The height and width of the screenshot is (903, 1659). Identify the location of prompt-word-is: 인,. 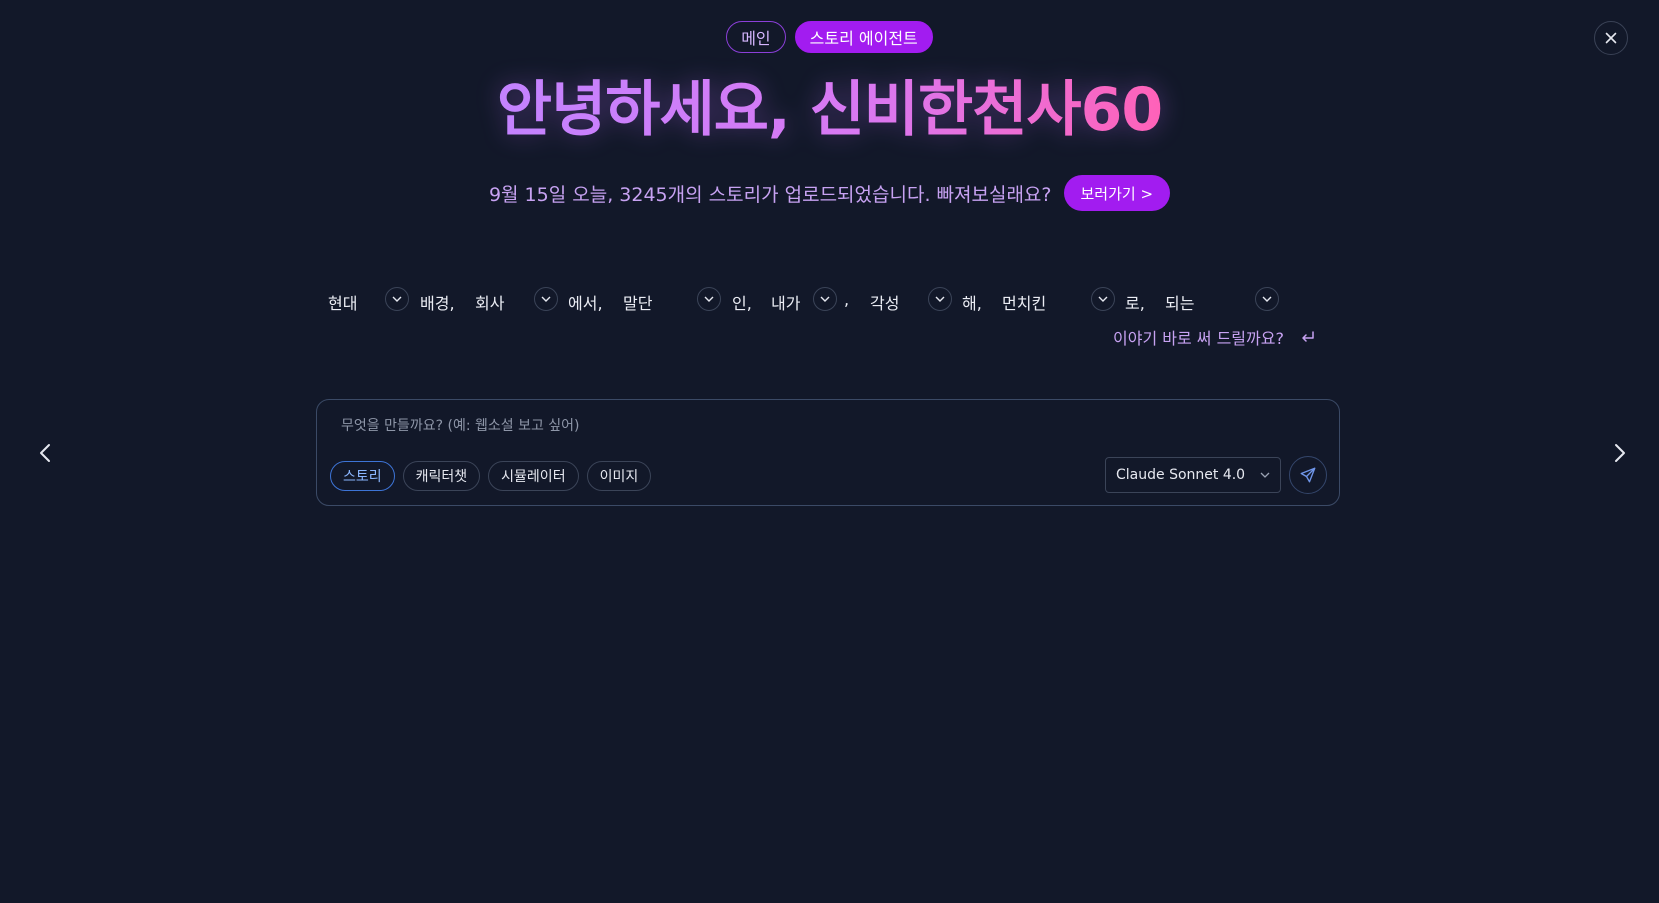
(742, 303).